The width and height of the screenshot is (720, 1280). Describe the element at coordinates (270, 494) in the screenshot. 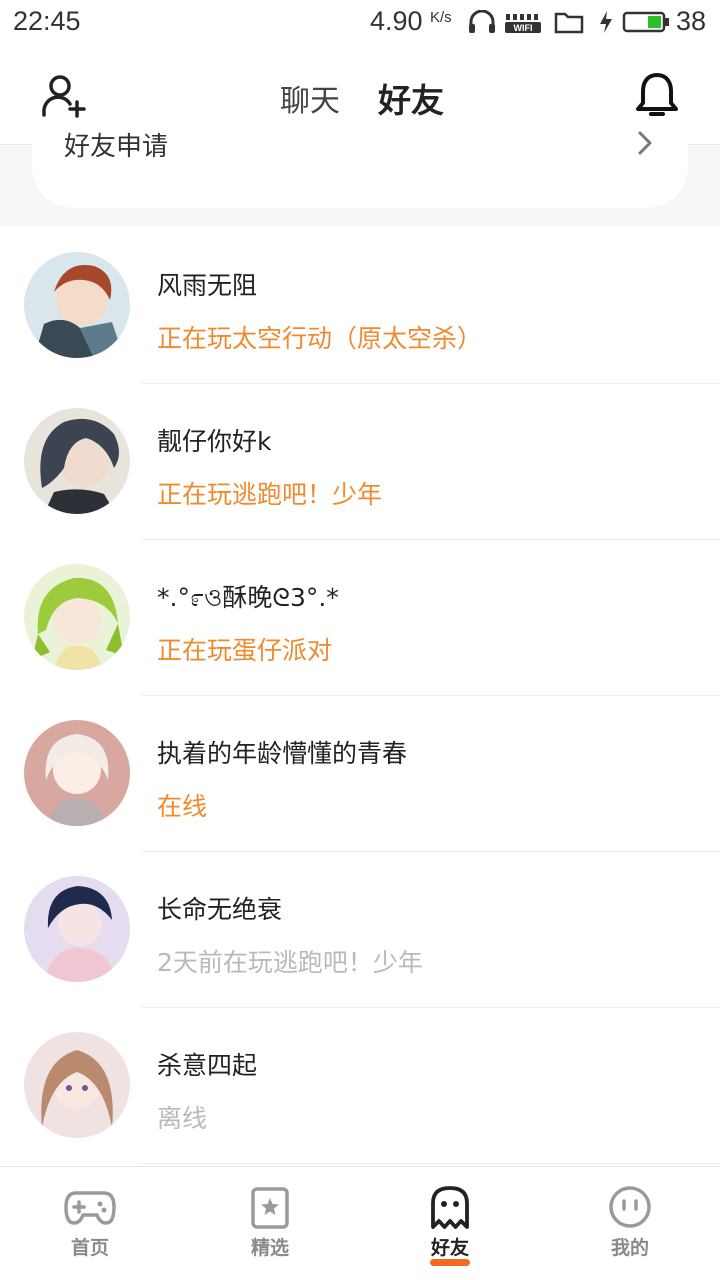

I see `friend-status: 正在玩逃跑吧！少年` at that location.